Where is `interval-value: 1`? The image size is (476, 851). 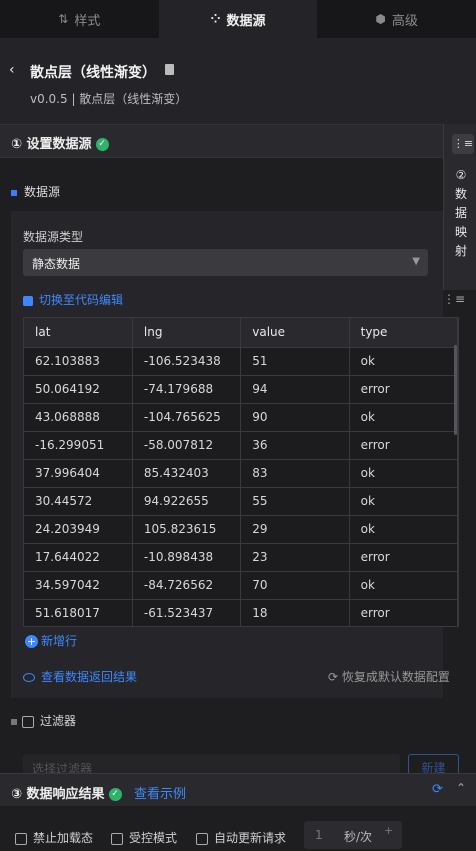
interval-value: 1 is located at coordinates (319, 835).